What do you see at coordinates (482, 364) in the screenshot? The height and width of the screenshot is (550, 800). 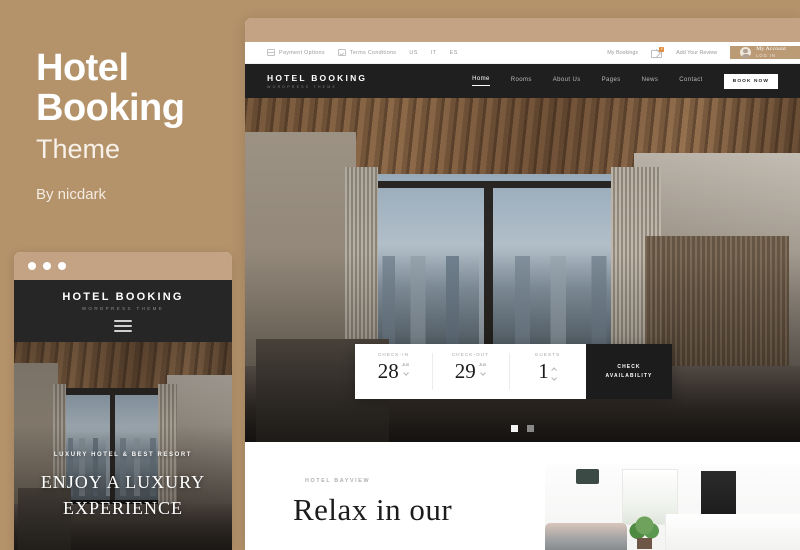 I see `checkout-month-value: Jun` at bounding box center [482, 364].